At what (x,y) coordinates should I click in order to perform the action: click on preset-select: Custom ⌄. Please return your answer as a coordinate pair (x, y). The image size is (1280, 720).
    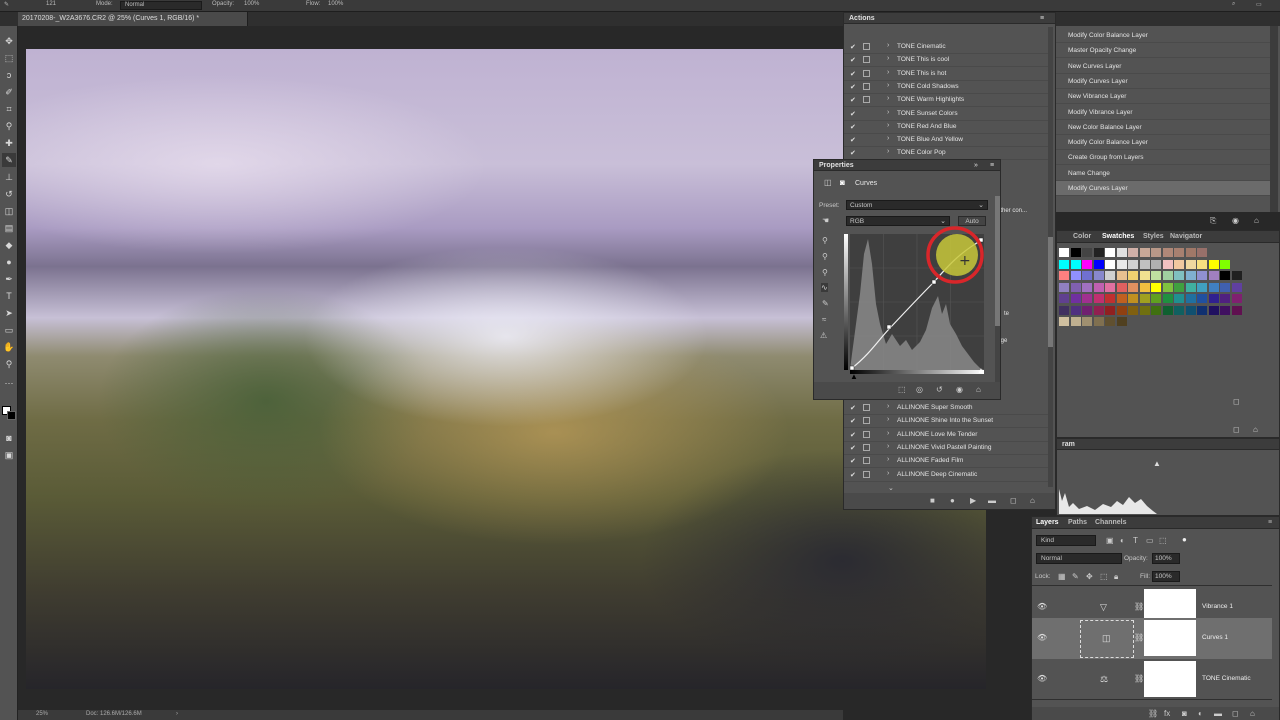
    Looking at the image, I should click on (917, 205).